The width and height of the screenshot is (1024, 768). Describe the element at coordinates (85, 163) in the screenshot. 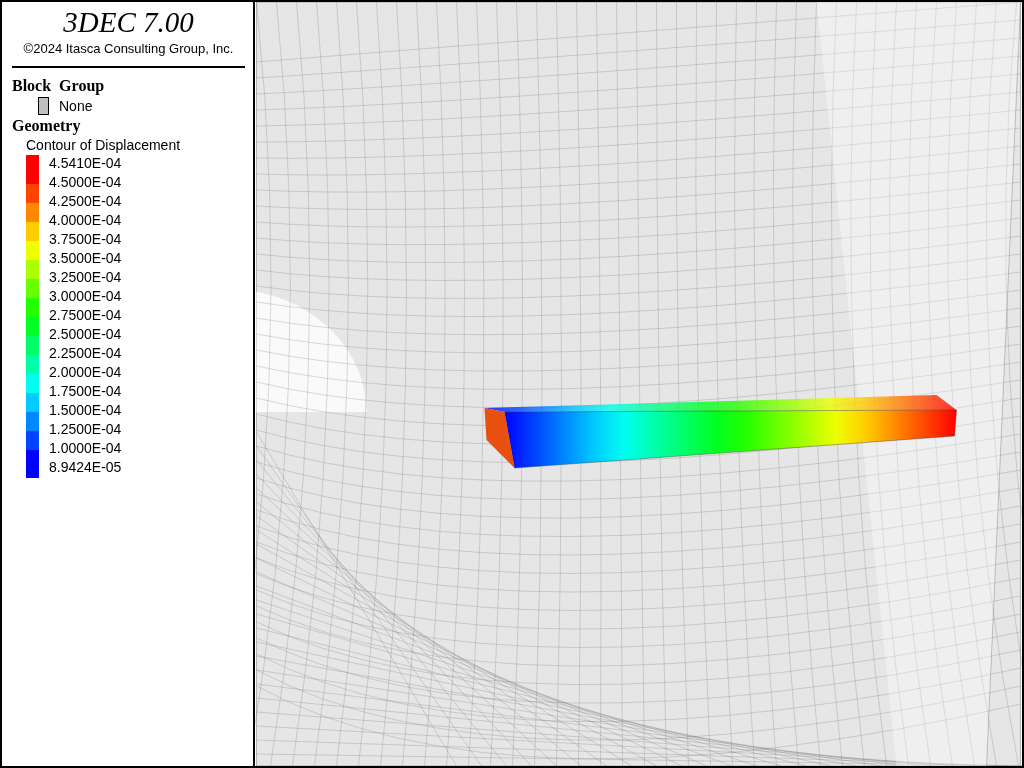

I see `legend-value: 4.5410E-04` at that location.